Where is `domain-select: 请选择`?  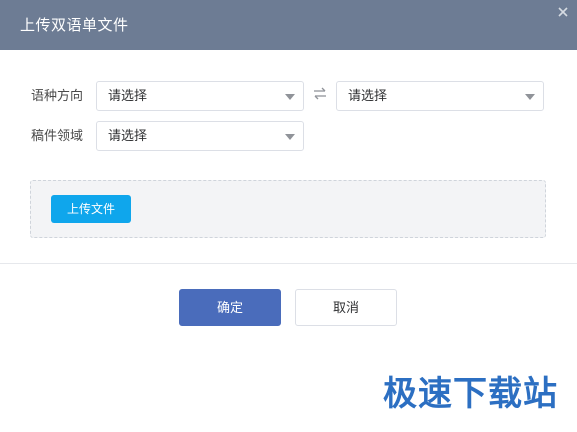 domain-select: 请选择 is located at coordinates (200, 136).